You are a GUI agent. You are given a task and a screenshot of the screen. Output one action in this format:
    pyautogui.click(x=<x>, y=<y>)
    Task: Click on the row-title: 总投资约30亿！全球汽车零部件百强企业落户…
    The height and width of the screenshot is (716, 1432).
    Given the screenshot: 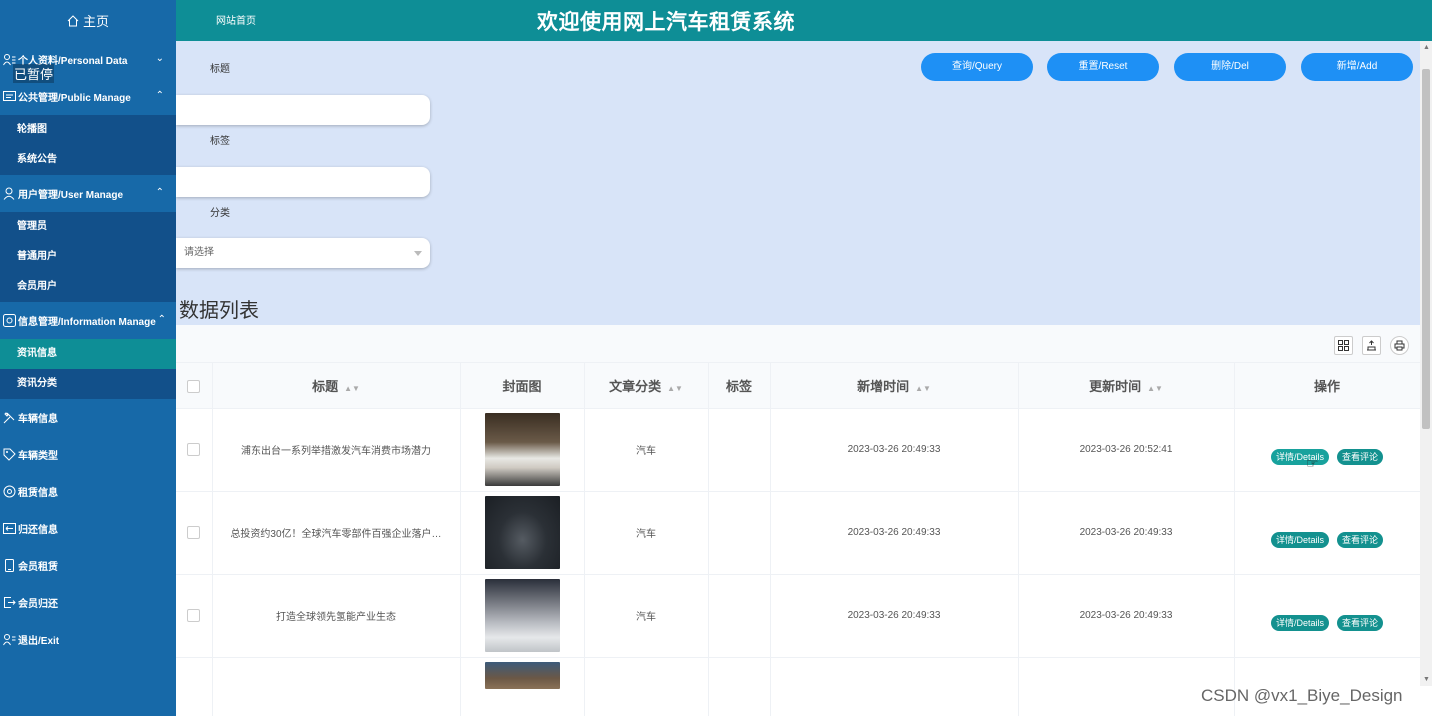 What is the action you would take?
    pyautogui.click(x=336, y=533)
    